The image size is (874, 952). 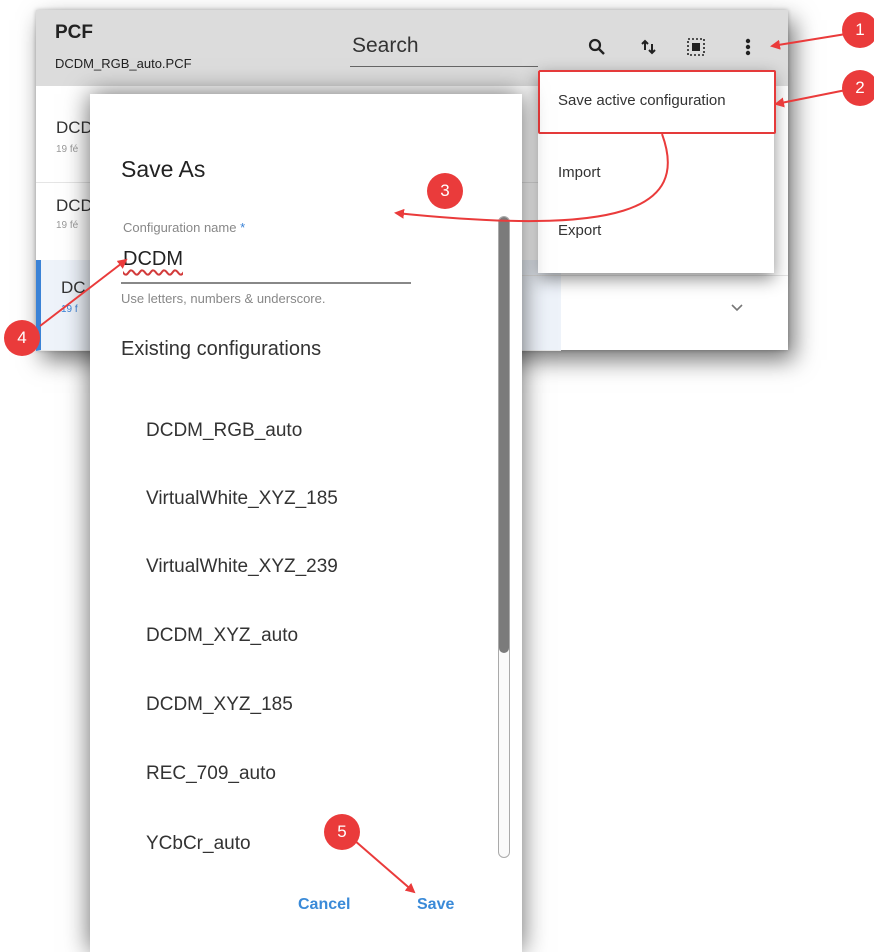 What do you see at coordinates (435, 905) in the screenshot?
I see `save-button: Save` at bounding box center [435, 905].